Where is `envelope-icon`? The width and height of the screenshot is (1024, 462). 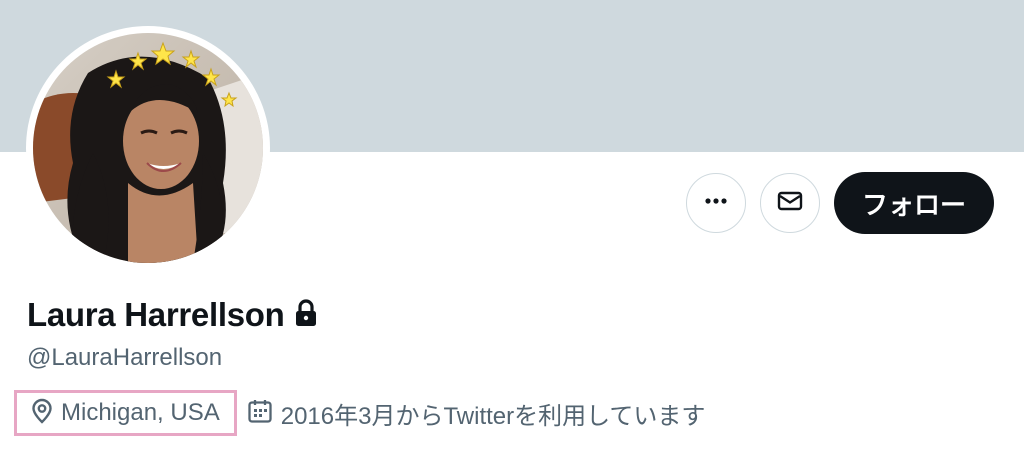 envelope-icon is located at coordinates (790, 203).